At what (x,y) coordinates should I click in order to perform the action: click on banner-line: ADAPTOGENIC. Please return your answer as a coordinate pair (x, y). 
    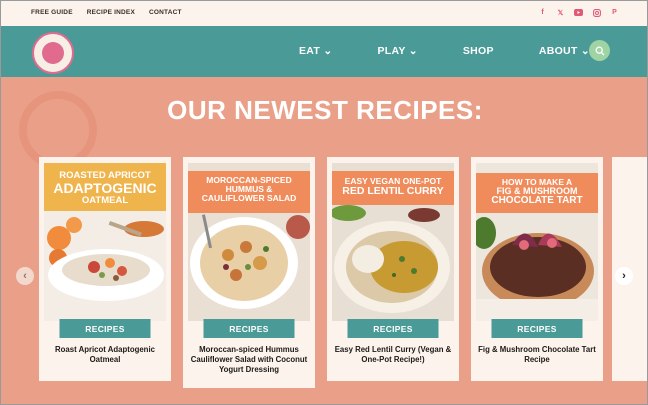
    Looking at the image, I should click on (105, 187).